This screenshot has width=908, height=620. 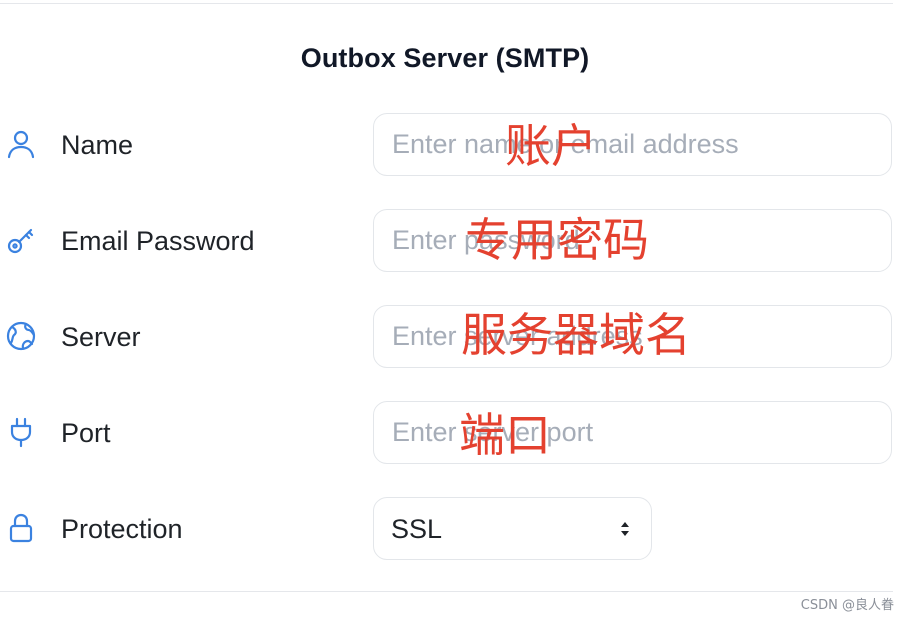 What do you see at coordinates (445, 58) in the screenshot?
I see `section-title: Outbox Server (SMTP)` at bounding box center [445, 58].